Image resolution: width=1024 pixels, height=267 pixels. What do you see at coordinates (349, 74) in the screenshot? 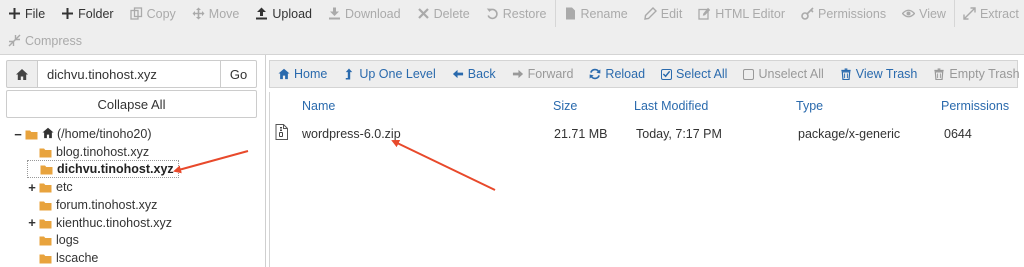
I see `level-up-icon` at bounding box center [349, 74].